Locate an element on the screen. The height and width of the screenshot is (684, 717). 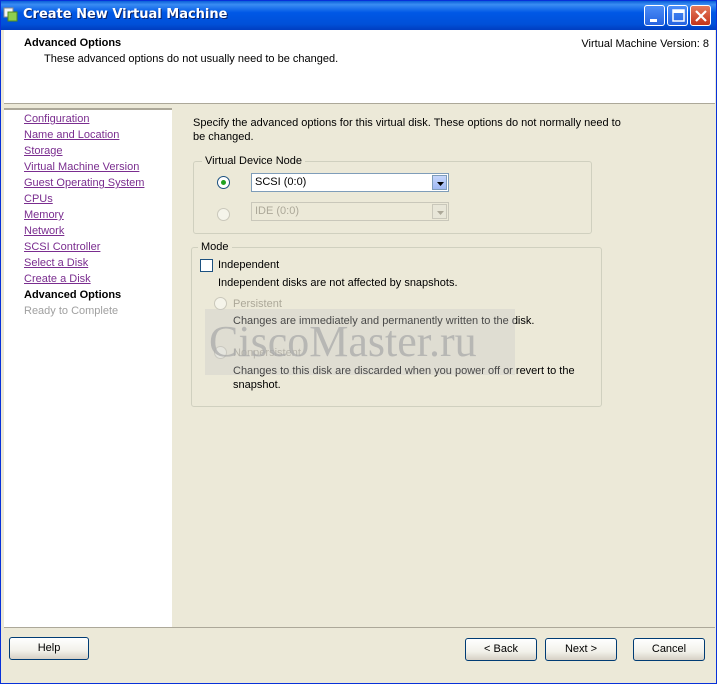
step-network: Network is located at coordinates (44, 231).